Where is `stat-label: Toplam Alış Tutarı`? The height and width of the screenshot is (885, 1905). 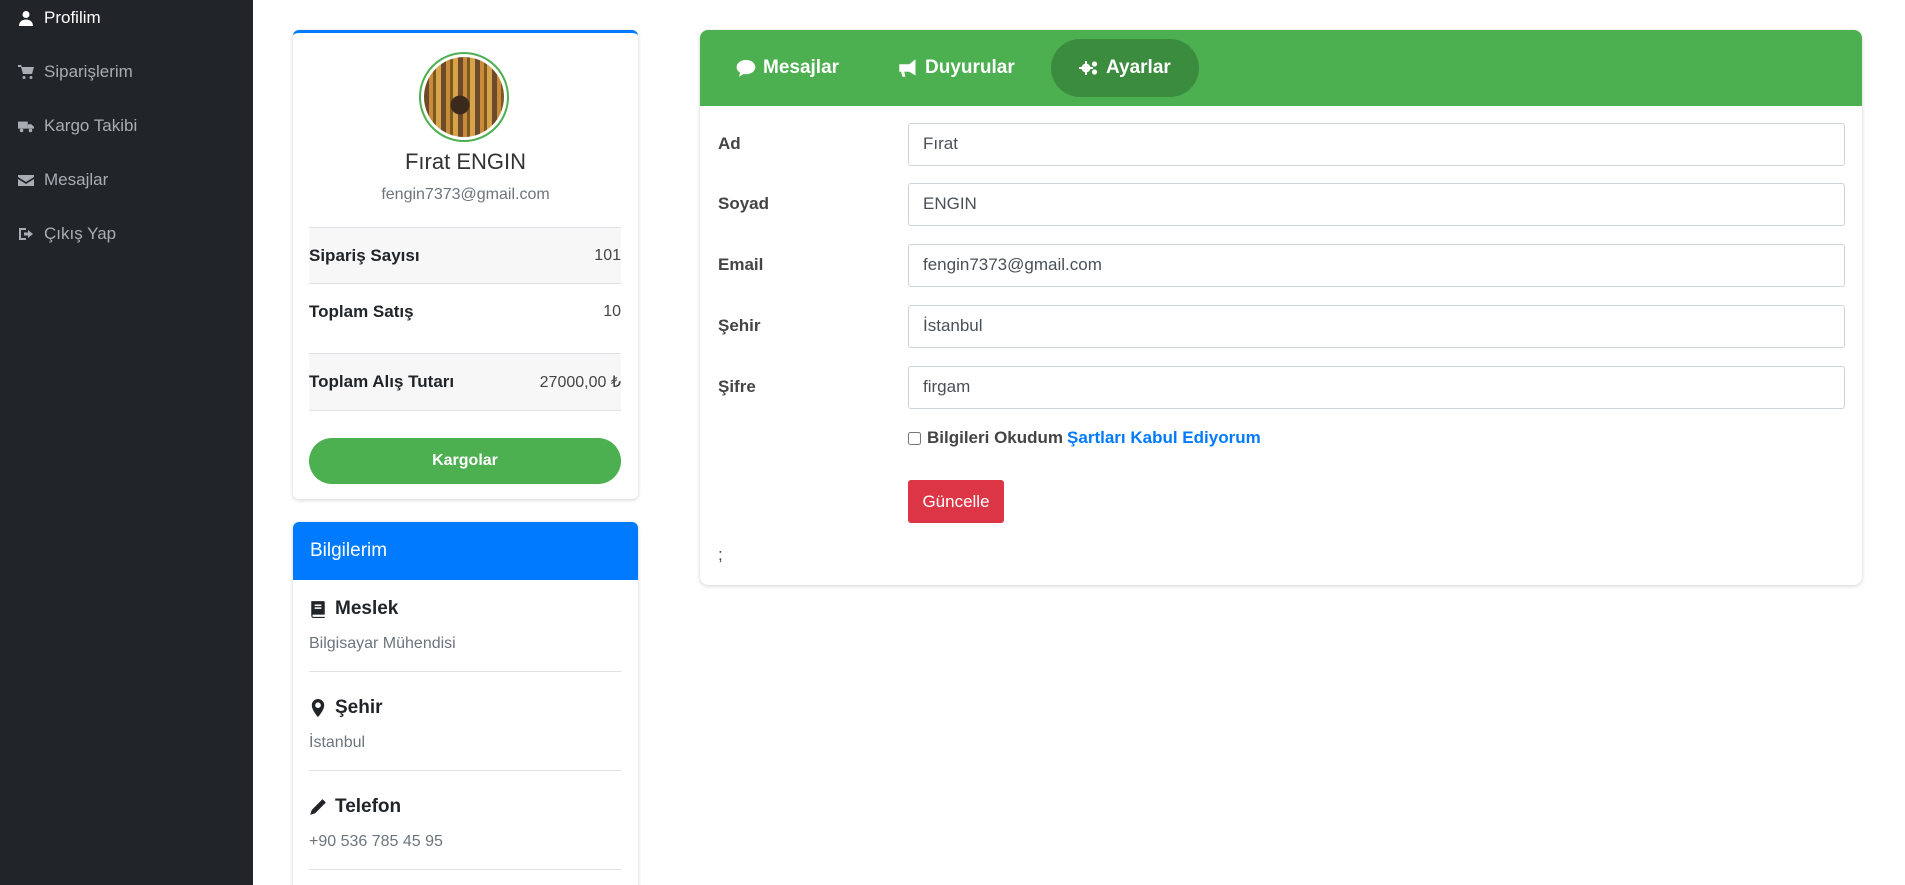
stat-label: Toplam Alış Tutarı is located at coordinates (382, 381).